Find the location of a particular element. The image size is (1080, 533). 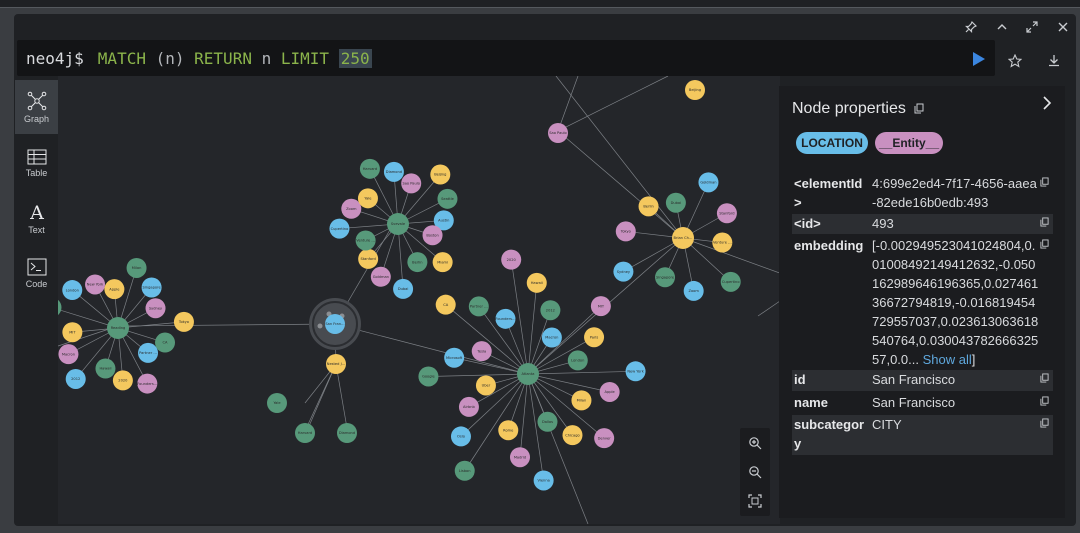

graph-node: Uber is located at coordinates (485, 385).